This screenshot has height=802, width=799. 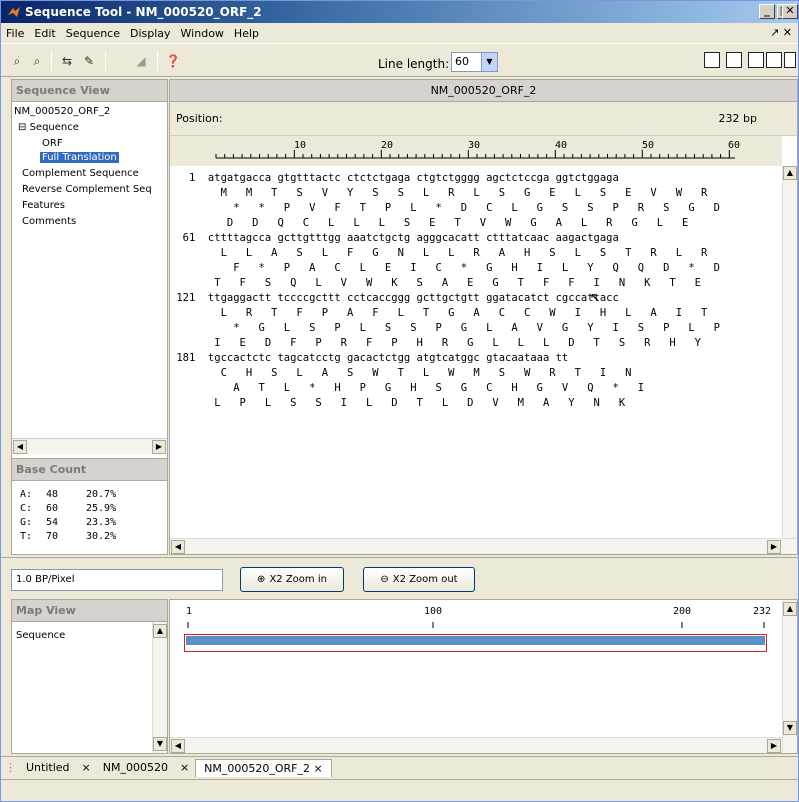 What do you see at coordinates (789, 676) in the screenshot?
I see `map-vertical-scrollbar: ▲ ▼` at bounding box center [789, 676].